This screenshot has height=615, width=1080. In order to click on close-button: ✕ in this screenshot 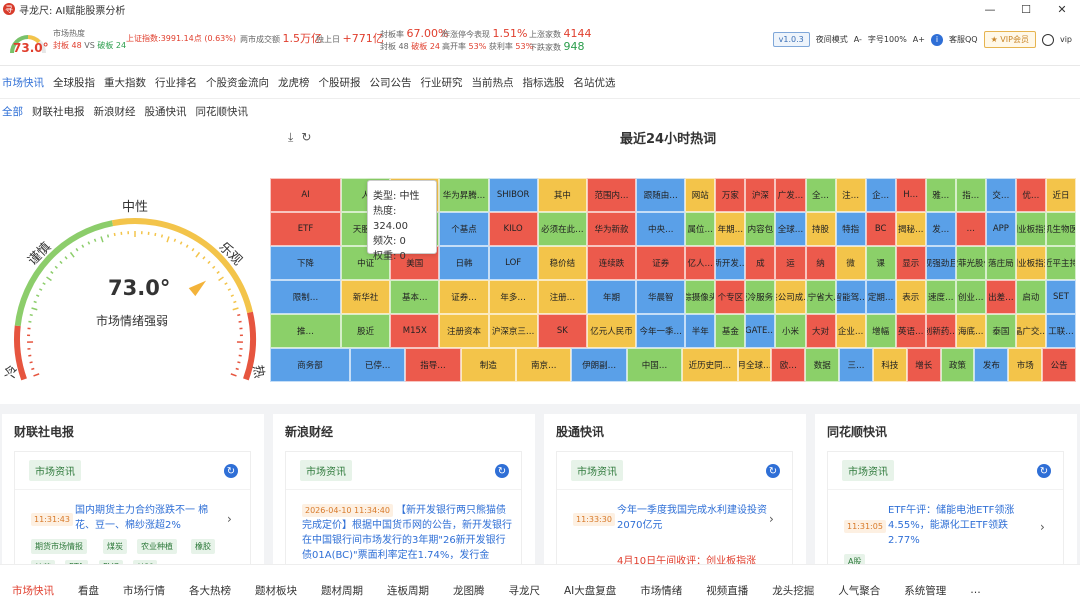, I will do `click(1062, 9)`.